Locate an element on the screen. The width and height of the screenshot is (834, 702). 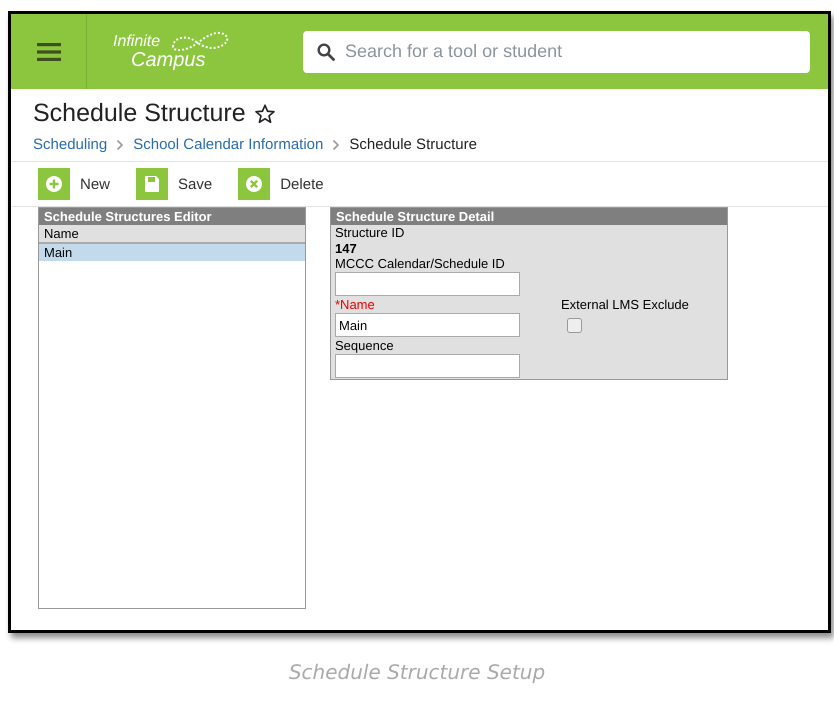
input-field: Main is located at coordinates (427, 325).